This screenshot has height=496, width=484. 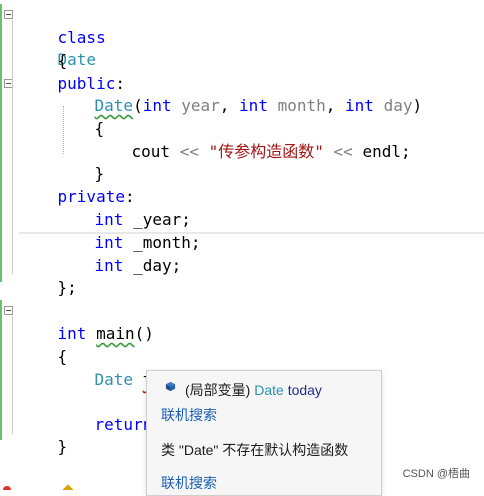 I want to click on paren-open: (, so click(x=138, y=105).